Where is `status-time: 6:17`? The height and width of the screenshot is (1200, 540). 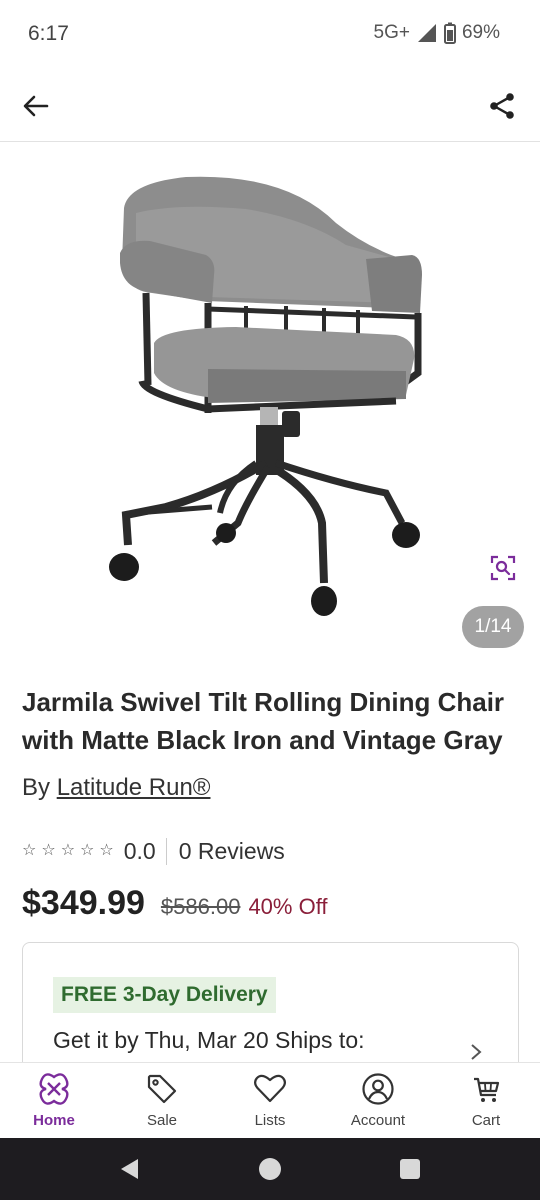
status-time: 6:17 is located at coordinates (48, 33).